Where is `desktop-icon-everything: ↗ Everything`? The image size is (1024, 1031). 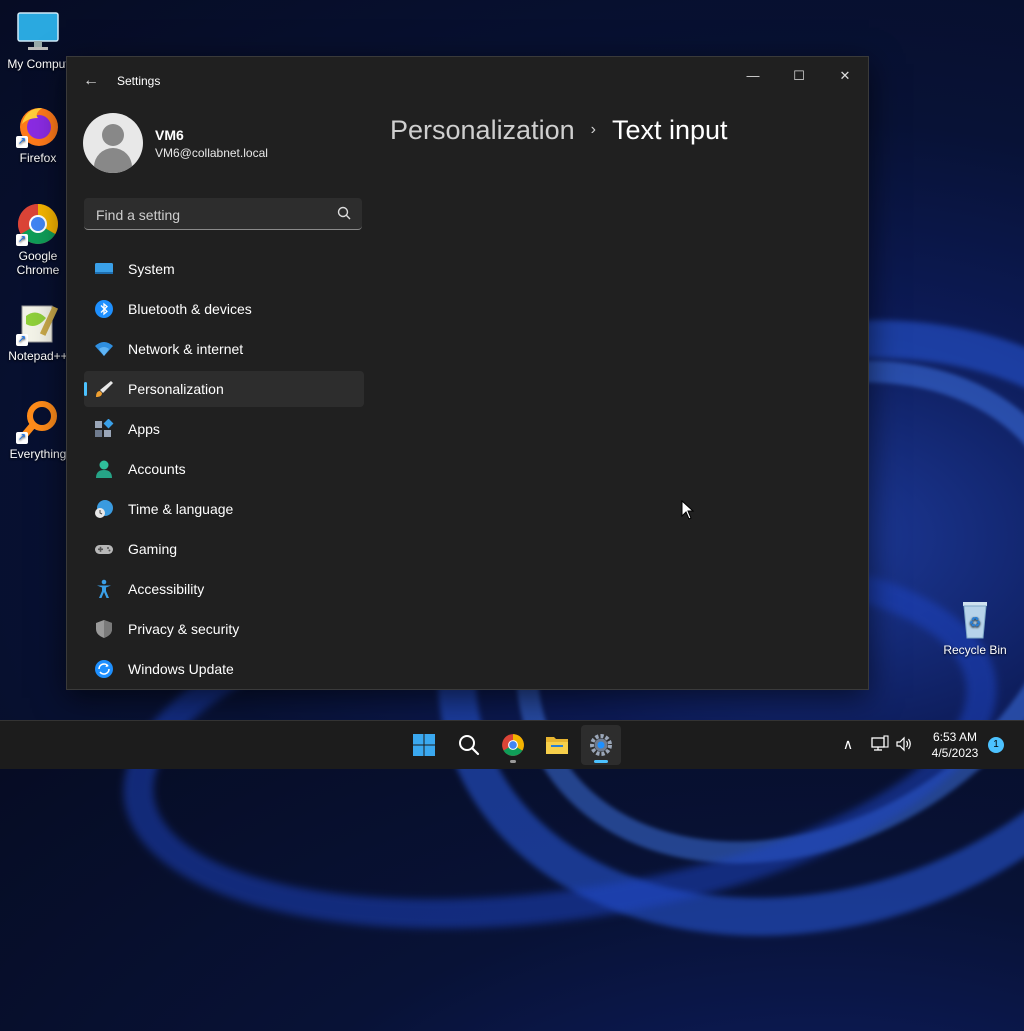
desktop-icon-everything: ↗ Everything is located at coordinates (38, 430).